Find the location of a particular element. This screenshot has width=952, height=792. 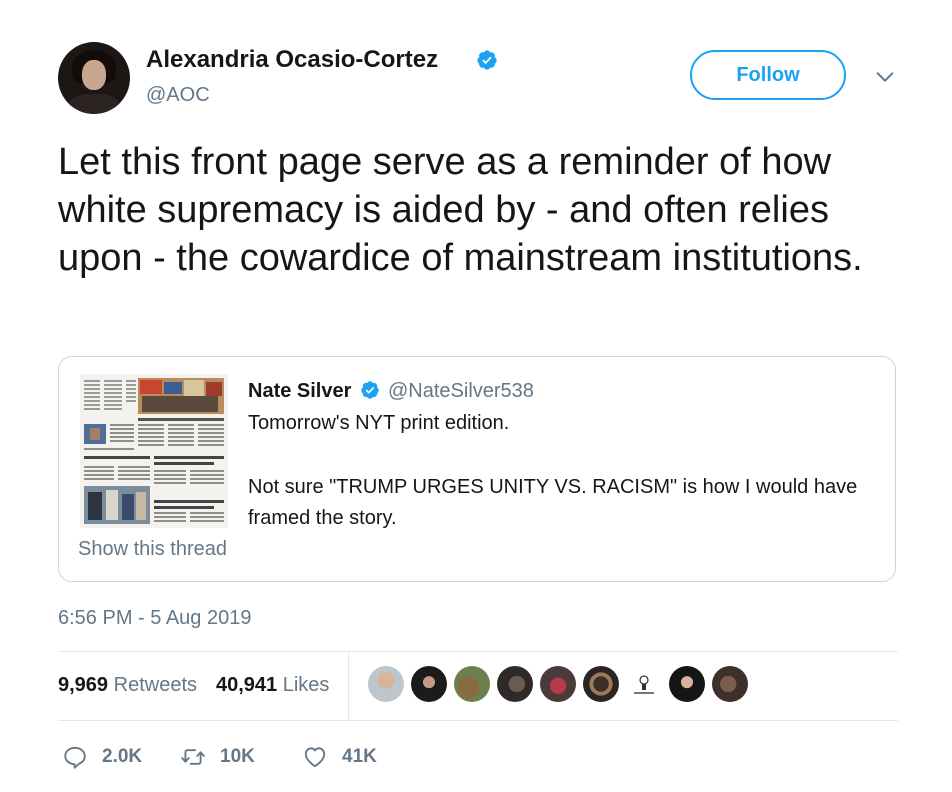

tweet-timestamp: 6:56 PM - 5 Aug 2019 is located at coordinates (154, 618).